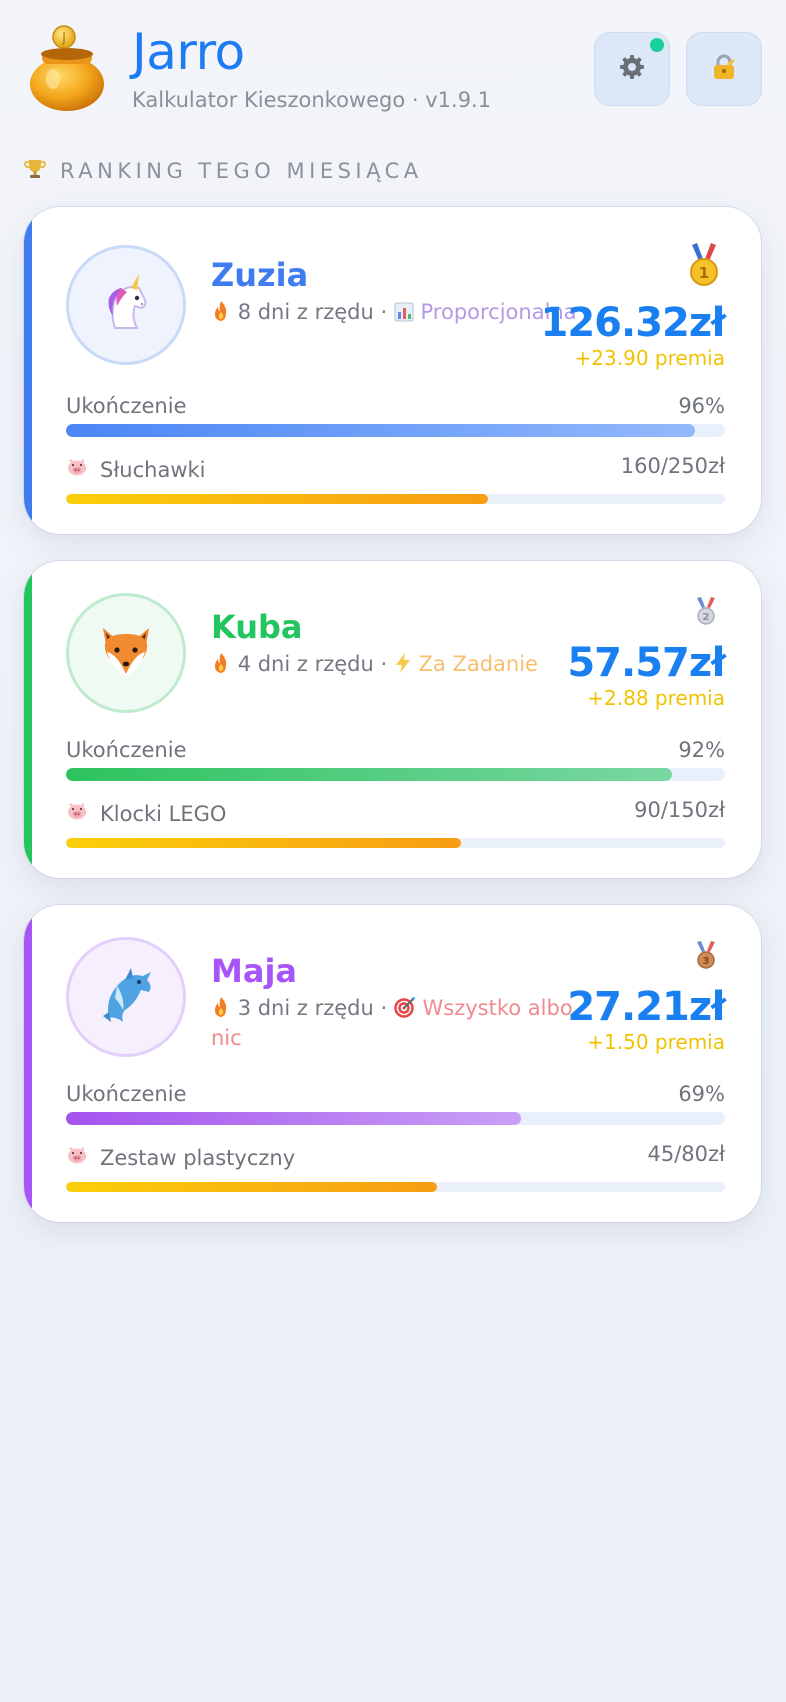 The width and height of the screenshot is (786, 1702). What do you see at coordinates (35, 171) in the screenshot?
I see `trophy-icon` at bounding box center [35, 171].